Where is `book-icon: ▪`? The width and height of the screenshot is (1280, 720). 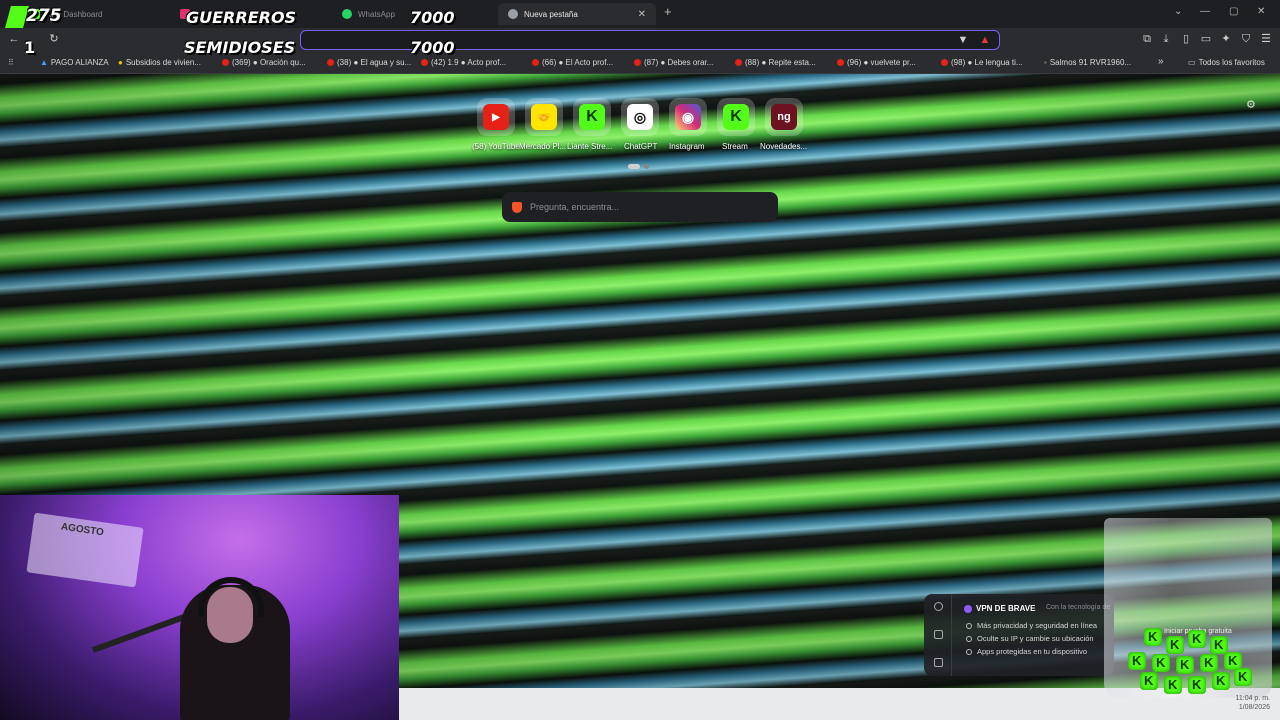 book-icon: ▪ is located at coordinates (1045, 62).